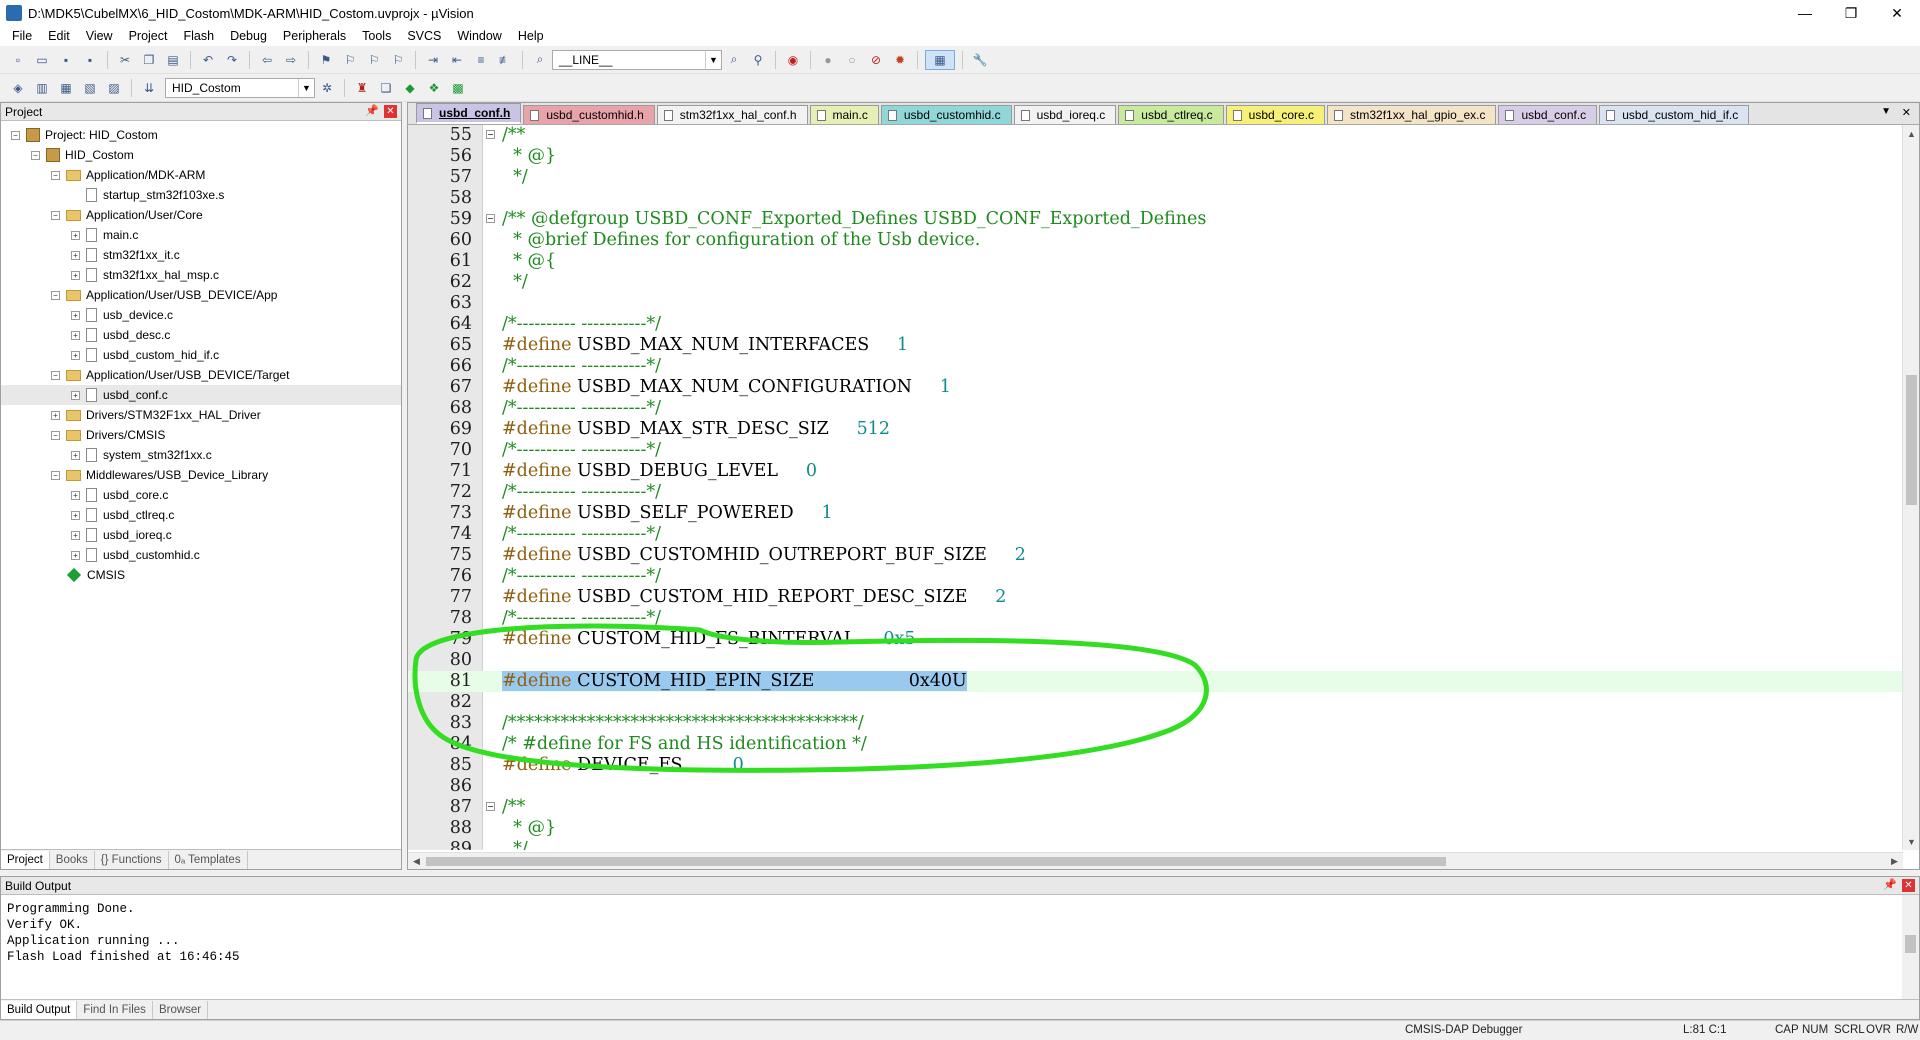 This screenshot has height=1040, width=1920. Describe the element at coordinates (828, 60) in the screenshot. I see `breakpoint-icon: ●` at that location.